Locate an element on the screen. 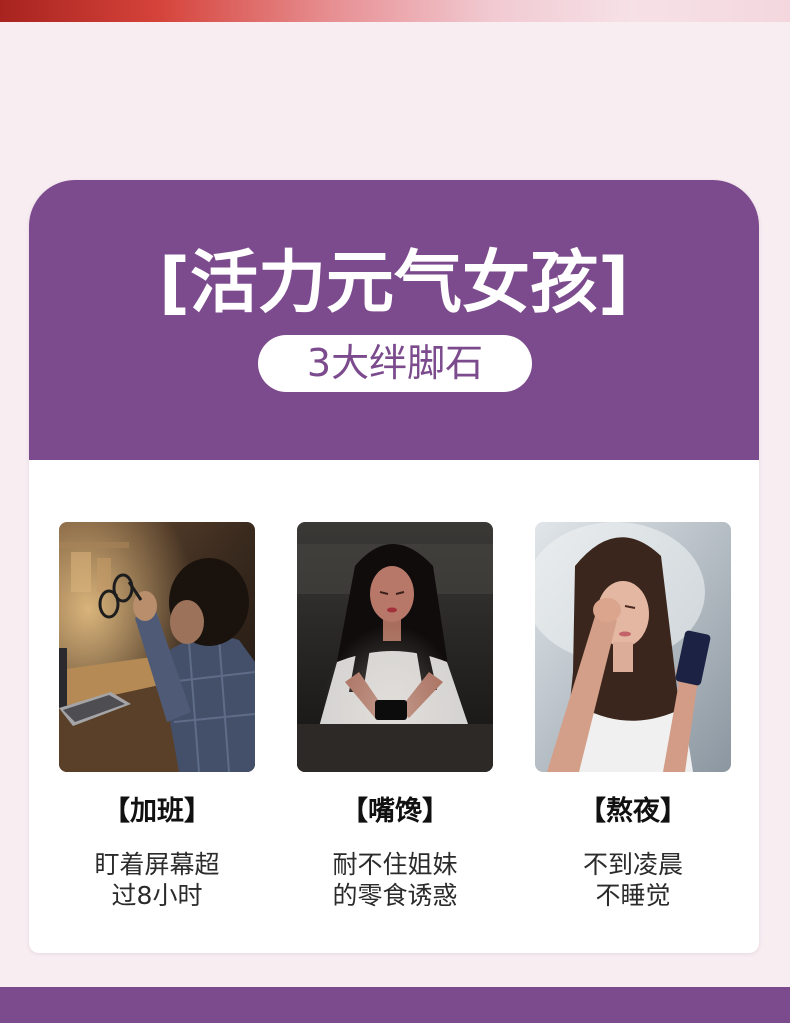 The image size is (790, 1023). description-line: 盯着屏幕超 is located at coordinates (157, 864).